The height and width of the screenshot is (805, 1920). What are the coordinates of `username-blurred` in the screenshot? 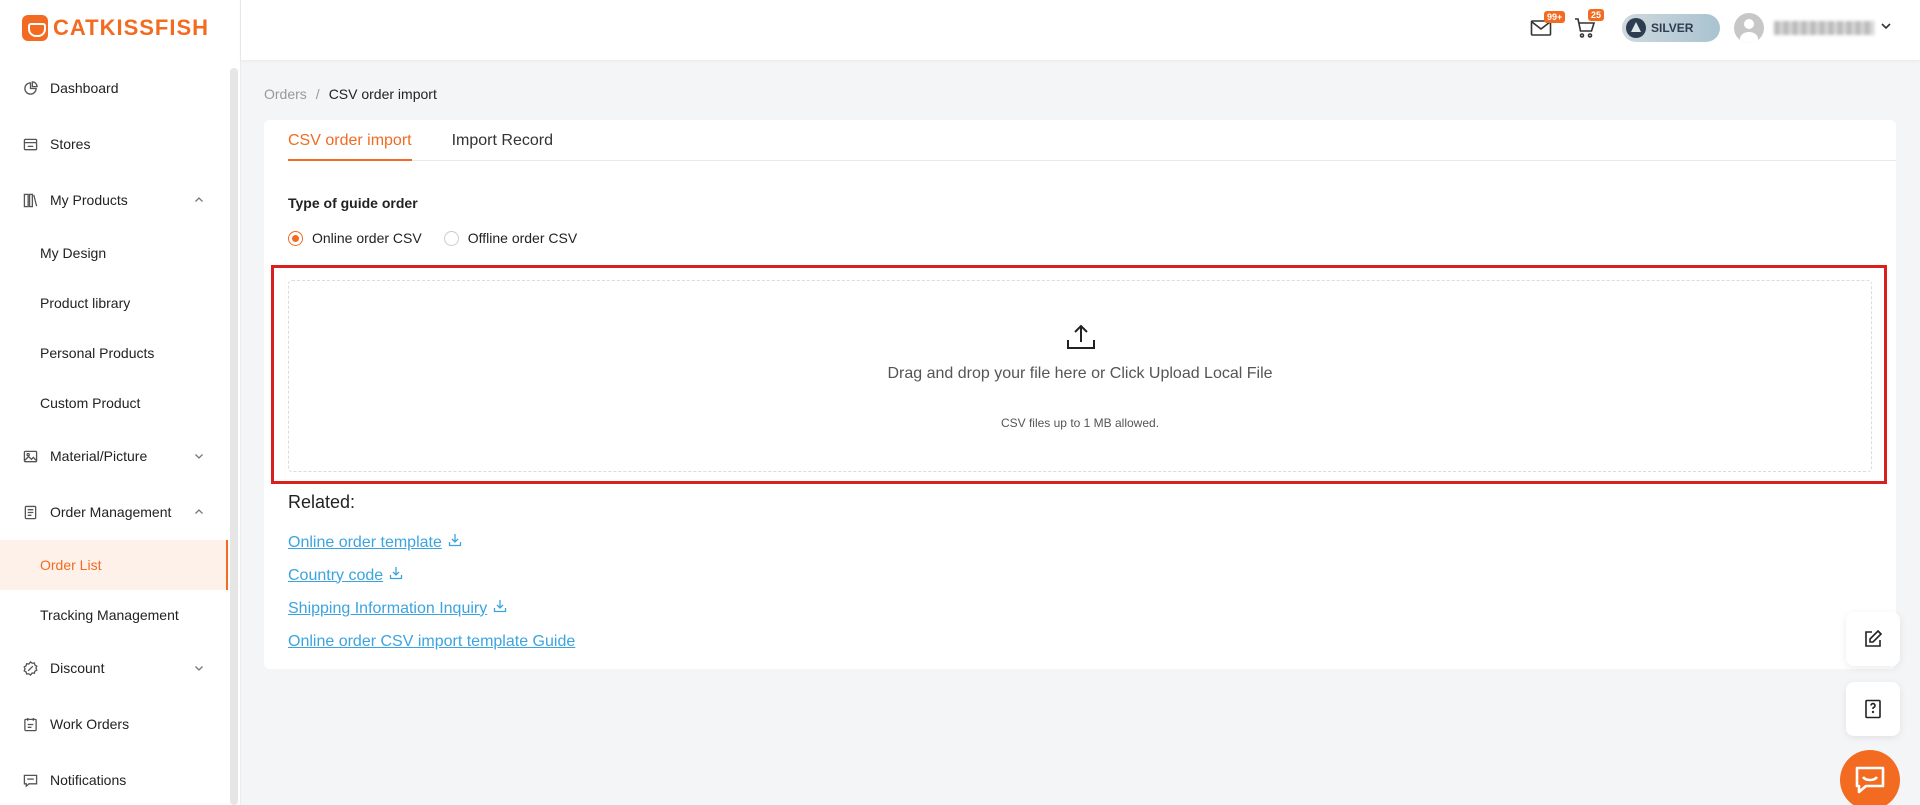 It's located at (1824, 28).